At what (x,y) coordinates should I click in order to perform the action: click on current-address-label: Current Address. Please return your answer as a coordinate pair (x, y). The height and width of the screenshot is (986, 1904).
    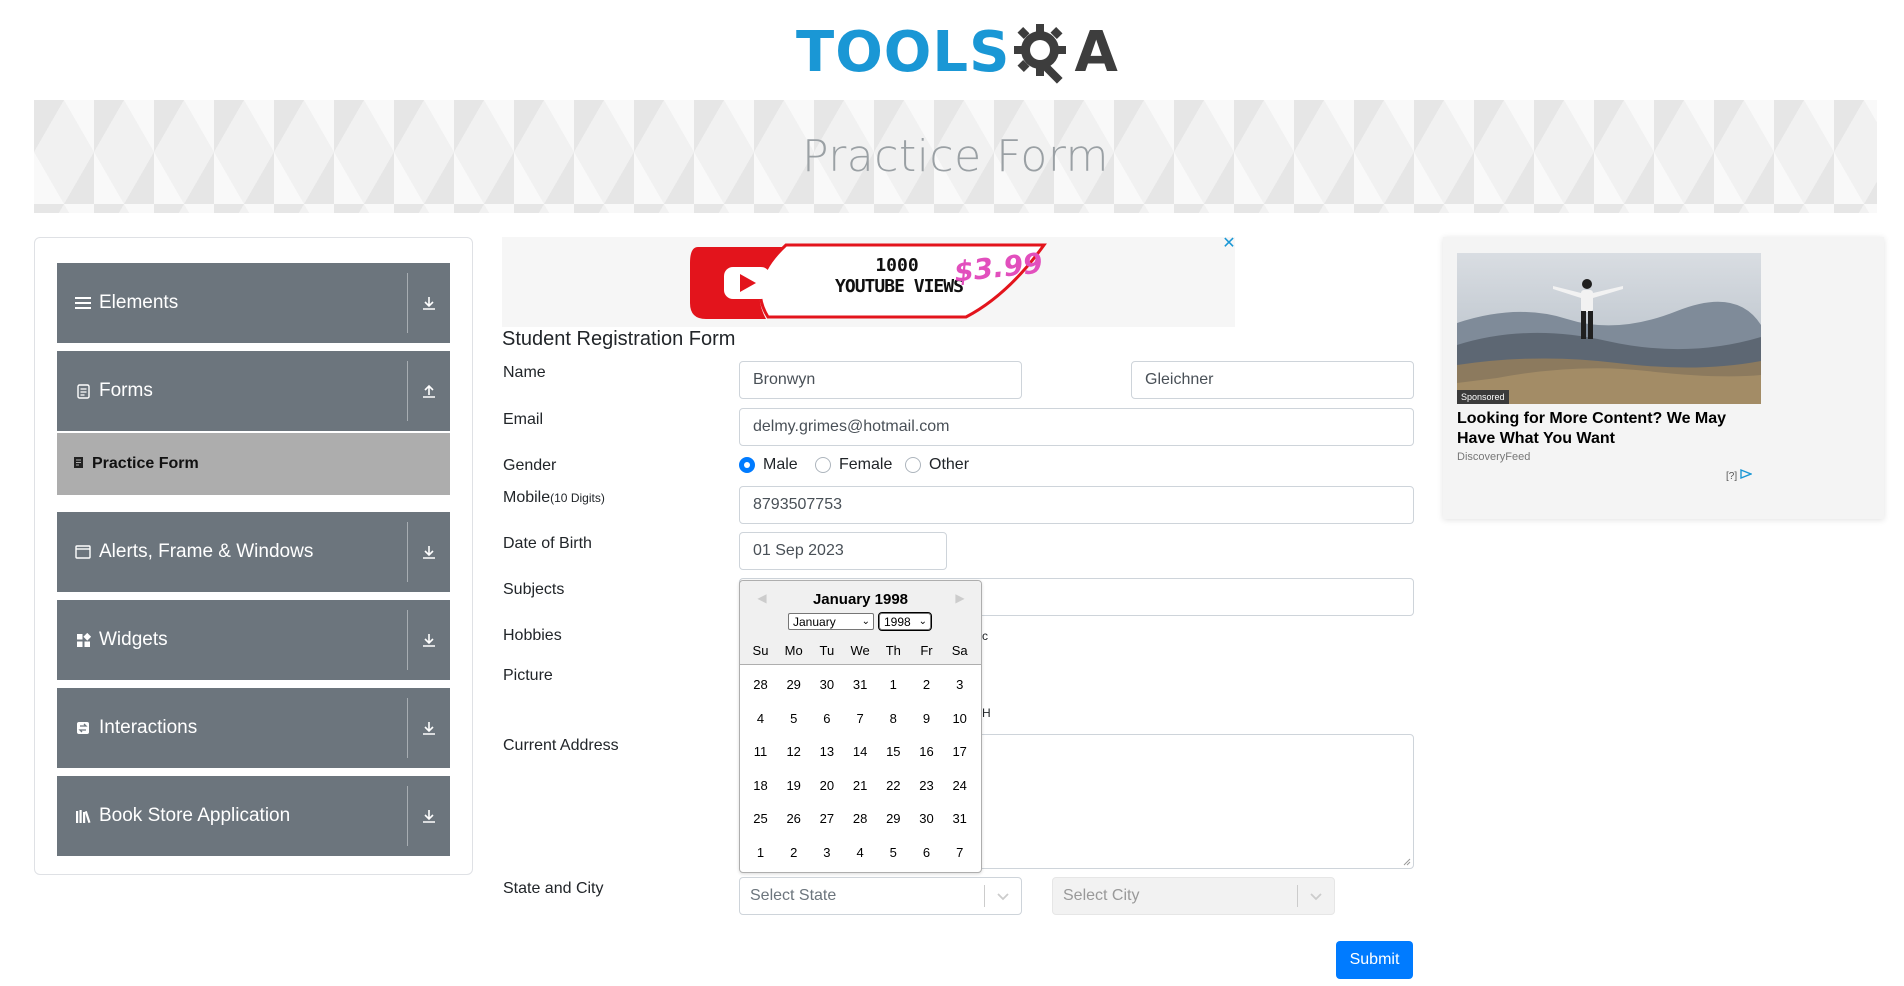
    Looking at the image, I should click on (561, 745).